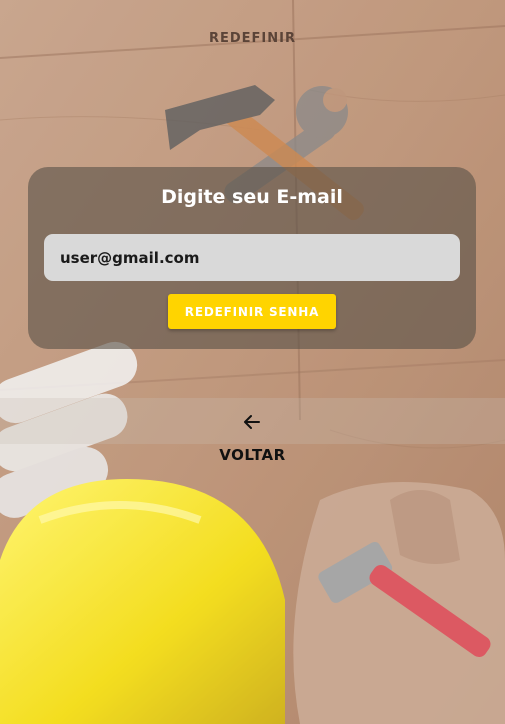 The image size is (505, 724). I want to click on email-field, so click(252, 257).